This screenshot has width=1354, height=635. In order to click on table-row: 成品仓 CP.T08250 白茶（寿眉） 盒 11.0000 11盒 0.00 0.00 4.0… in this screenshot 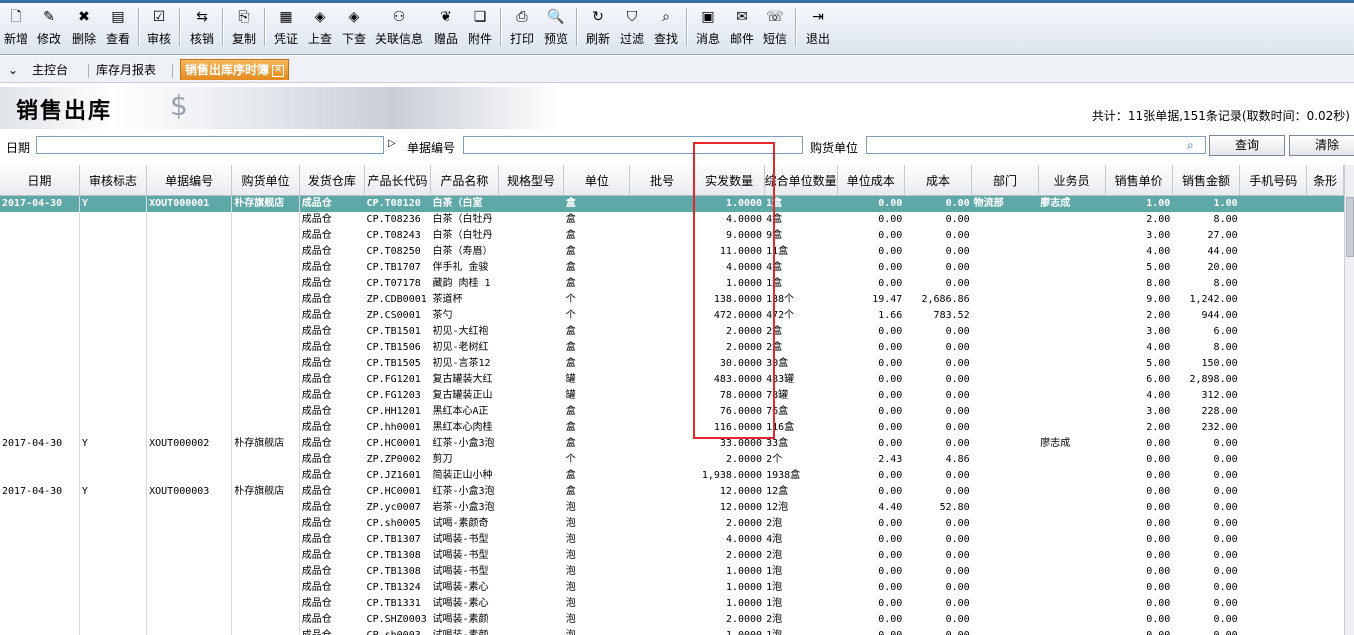, I will do `click(672, 252)`.